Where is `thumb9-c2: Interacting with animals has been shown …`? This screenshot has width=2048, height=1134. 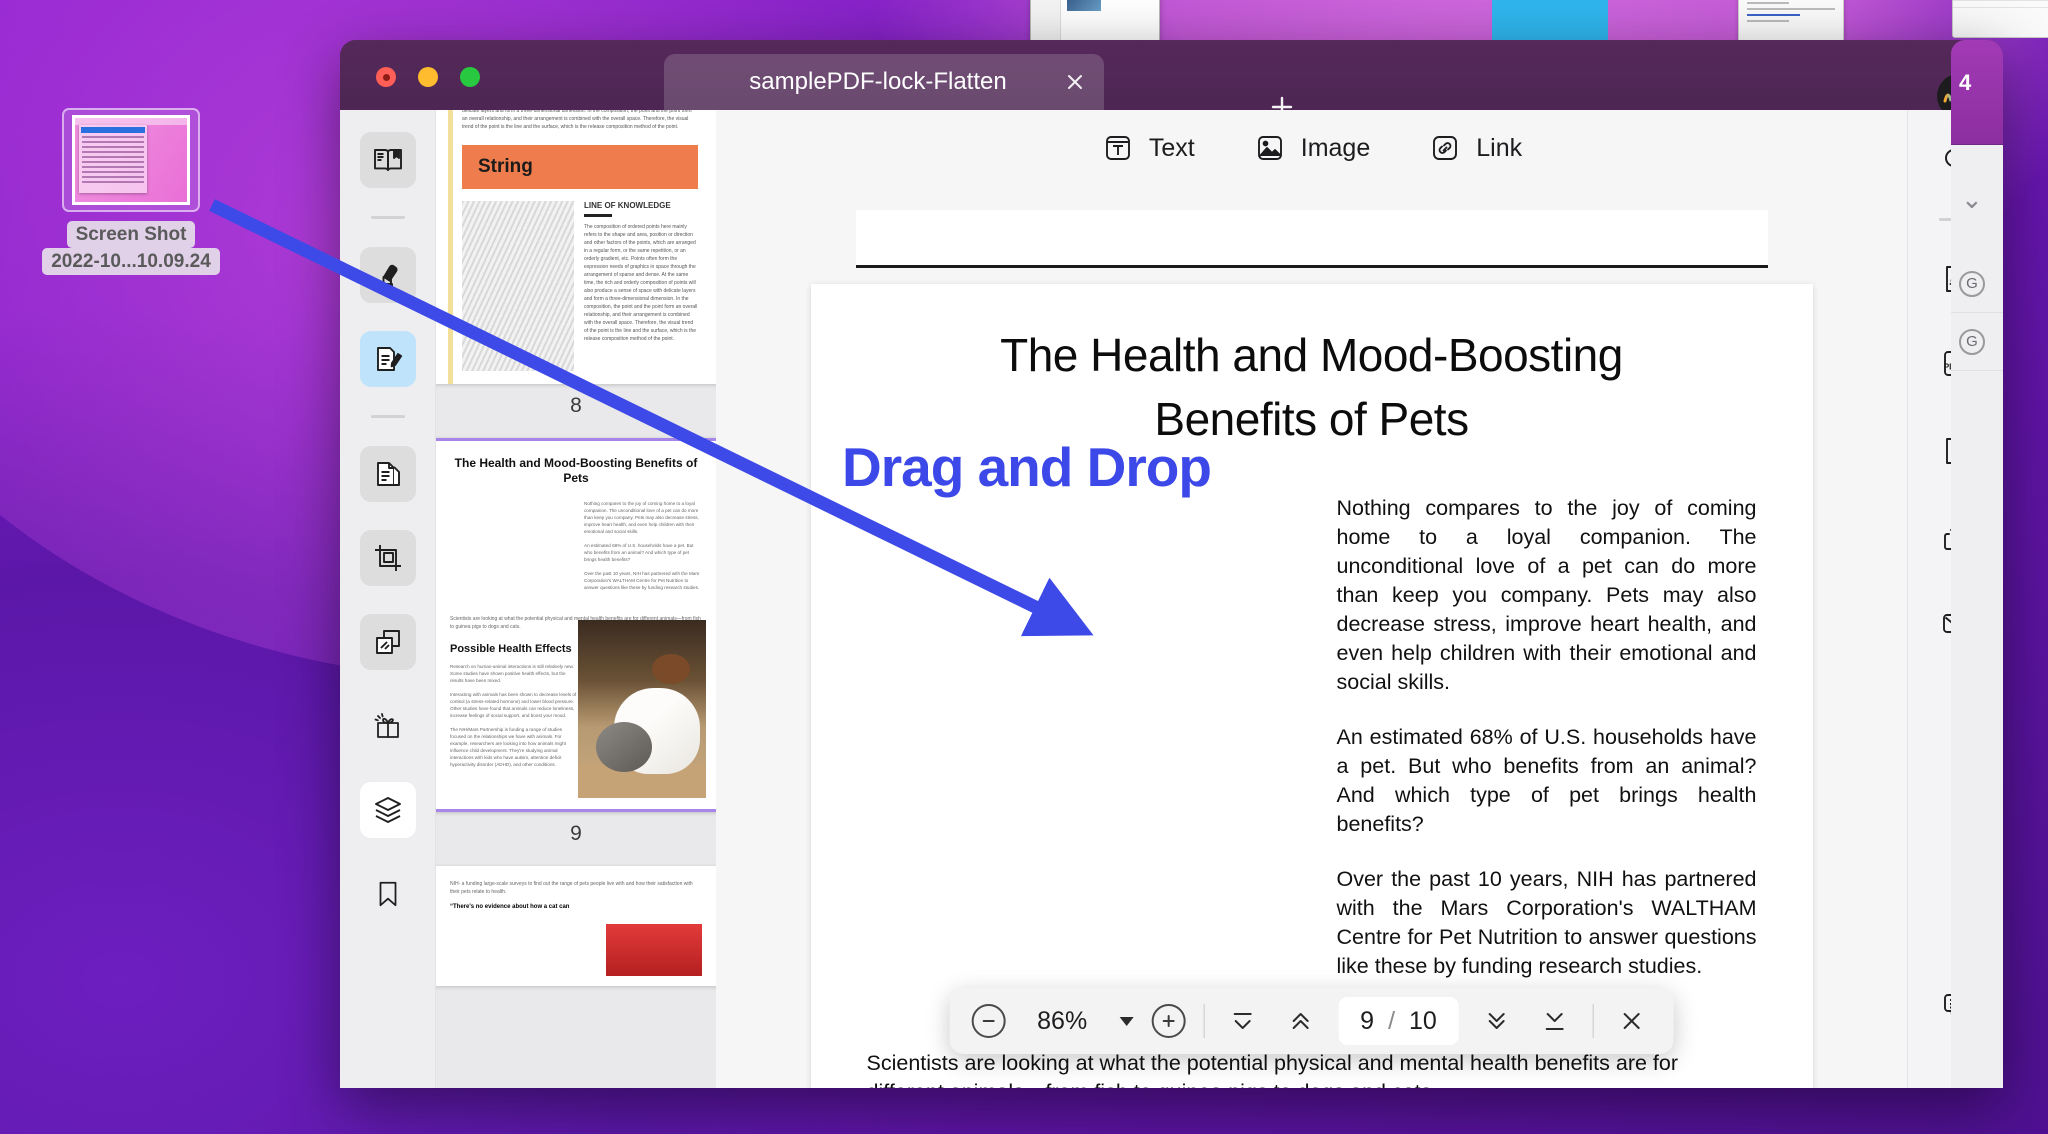
thumb9-c2: Interacting with animals has been shown … is located at coordinates (513, 705).